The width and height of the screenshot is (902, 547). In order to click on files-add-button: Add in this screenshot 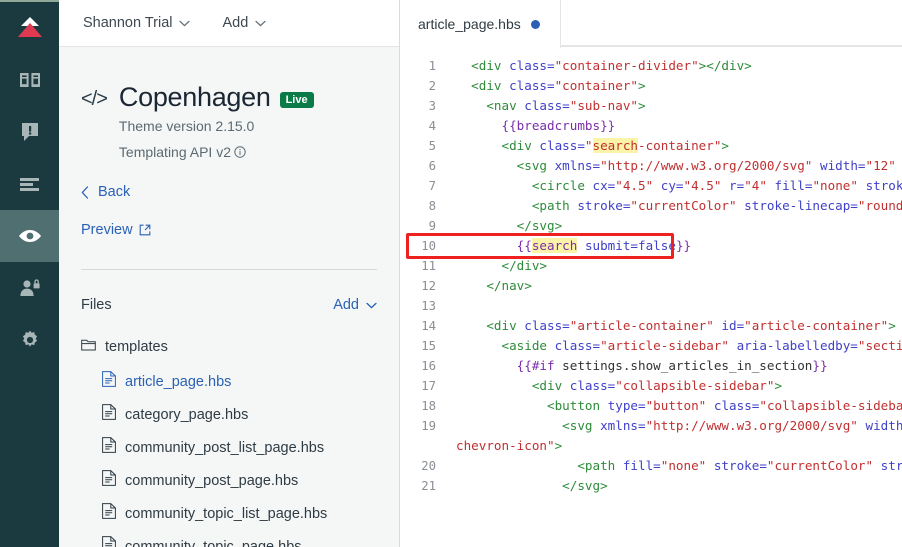, I will do `click(355, 305)`.